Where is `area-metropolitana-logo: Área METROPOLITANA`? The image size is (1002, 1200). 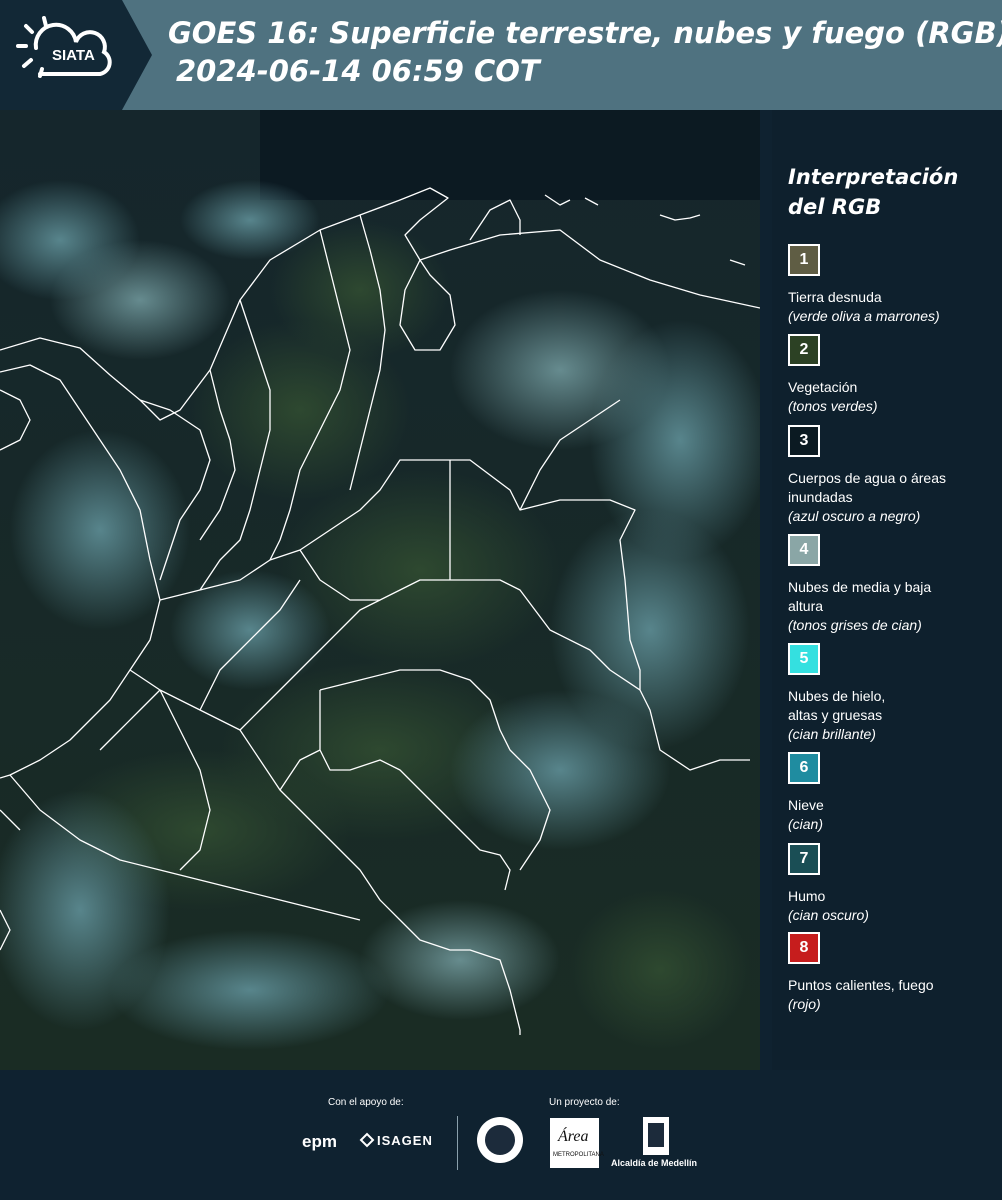 area-metropolitana-logo: Área METROPOLITANA is located at coordinates (577, 1143).